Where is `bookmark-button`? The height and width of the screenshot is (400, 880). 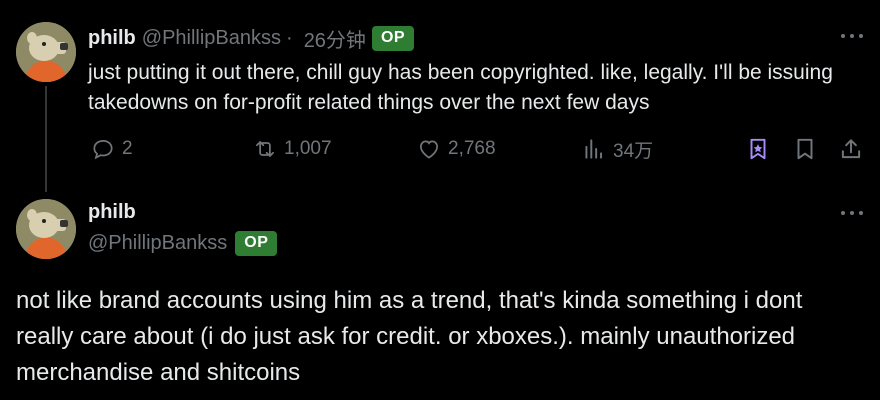
bookmark-button is located at coordinates (805, 149).